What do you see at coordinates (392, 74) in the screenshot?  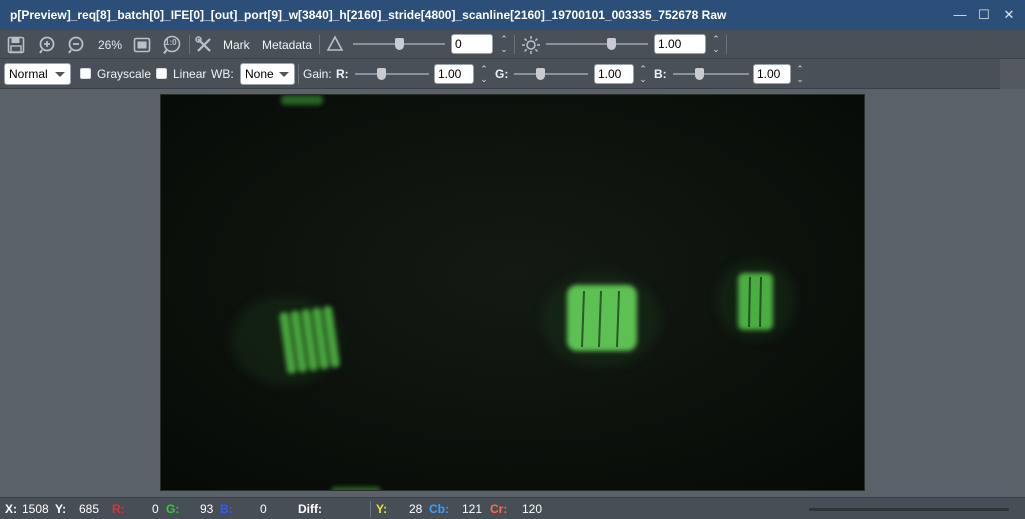 I see `gain-r-slider-track` at bounding box center [392, 74].